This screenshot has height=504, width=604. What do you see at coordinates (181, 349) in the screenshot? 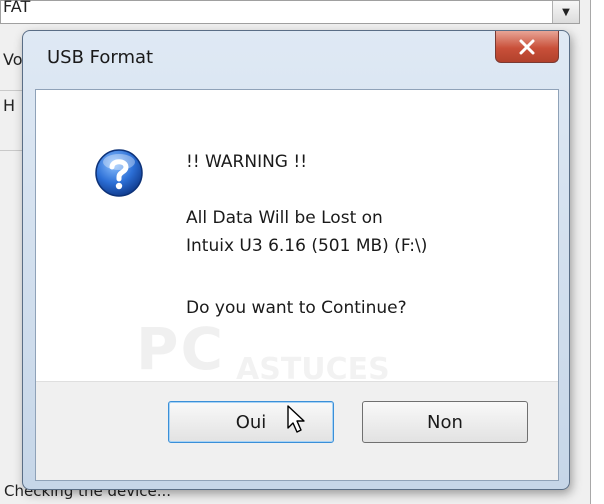
I see `watermark-logo: PC` at bounding box center [181, 349].